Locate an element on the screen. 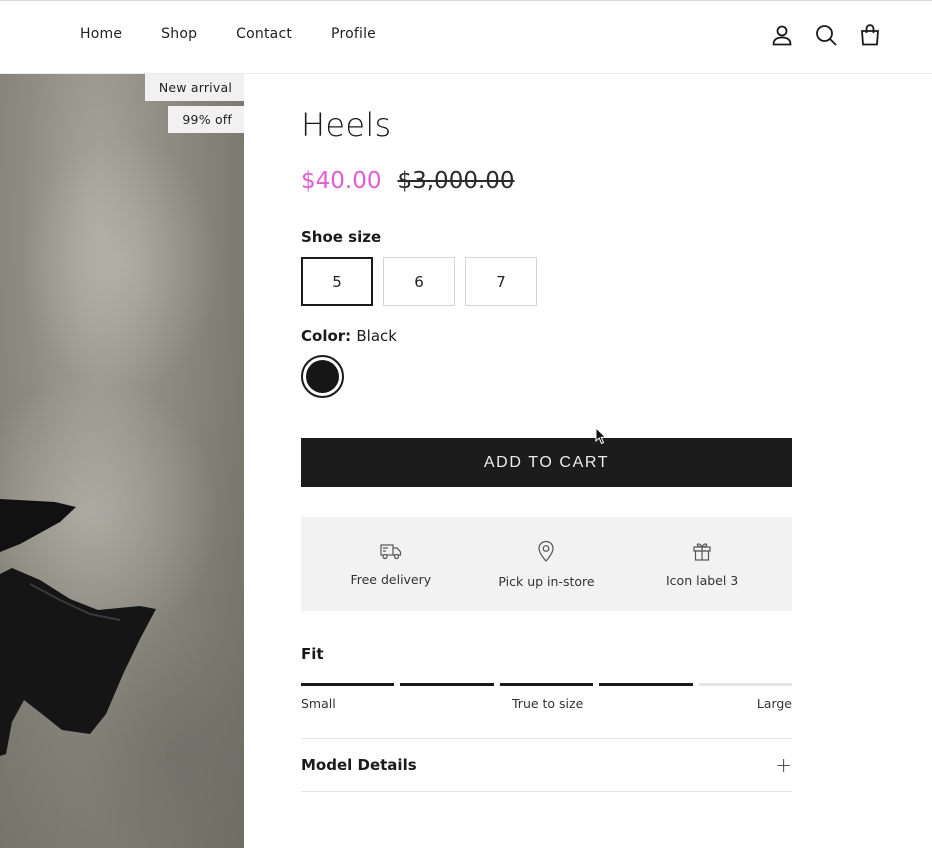 This screenshot has width=932, height=848. size-label: Shoe size is located at coordinates (341, 237).